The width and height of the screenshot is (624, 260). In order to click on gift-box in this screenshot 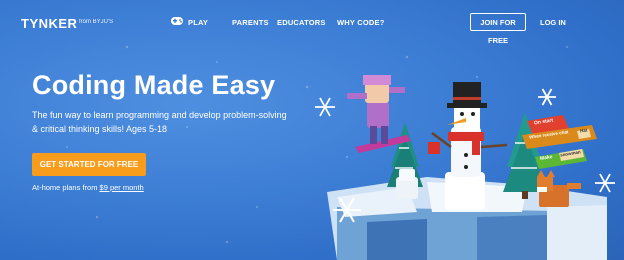, I will do `click(434, 148)`.